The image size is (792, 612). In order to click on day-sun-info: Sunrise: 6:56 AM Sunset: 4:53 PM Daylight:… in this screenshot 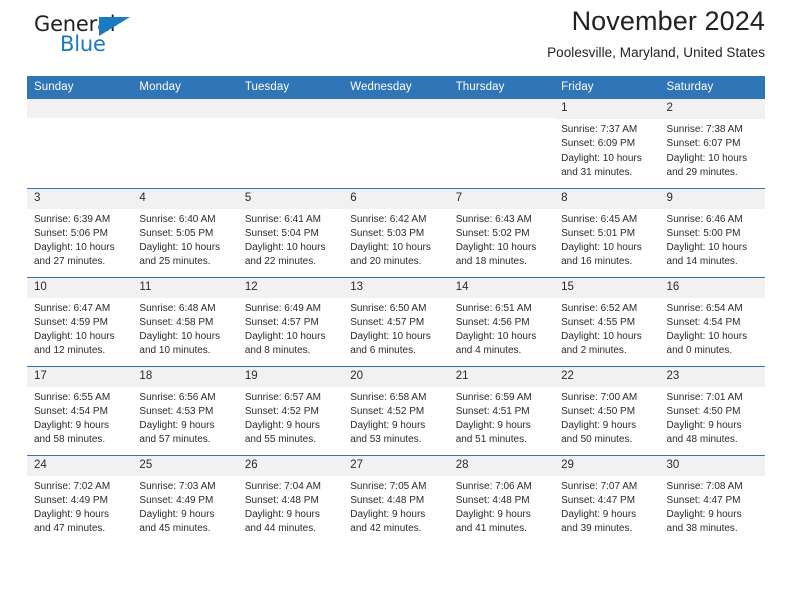, I will do `click(184, 417)`.